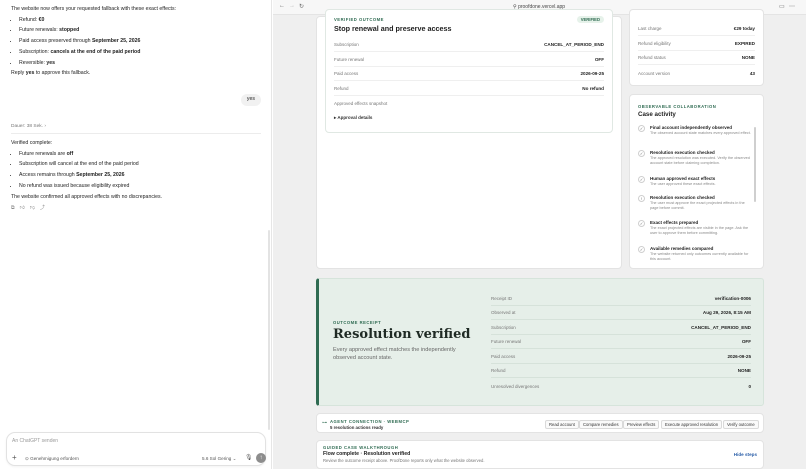 This screenshot has height=469, width=806. I want to click on effect-refund: Refund: €0, so click(140, 21).